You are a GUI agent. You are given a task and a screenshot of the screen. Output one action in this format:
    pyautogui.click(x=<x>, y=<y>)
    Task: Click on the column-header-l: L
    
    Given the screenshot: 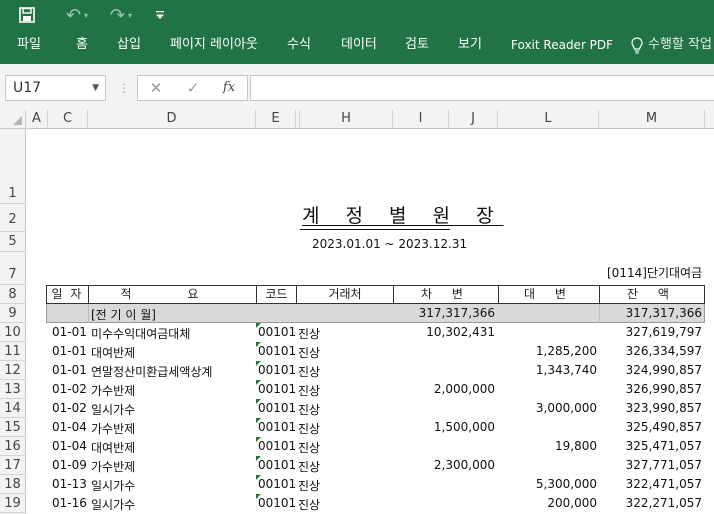 What is the action you would take?
    pyautogui.click(x=548, y=119)
    